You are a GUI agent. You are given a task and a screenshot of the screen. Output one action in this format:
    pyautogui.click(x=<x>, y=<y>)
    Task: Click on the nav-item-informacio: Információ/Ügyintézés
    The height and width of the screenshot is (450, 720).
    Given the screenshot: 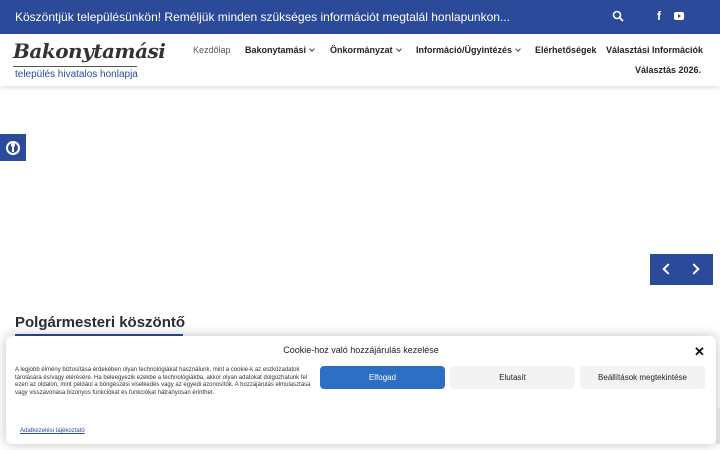 What is the action you would take?
    pyautogui.click(x=468, y=50)
    